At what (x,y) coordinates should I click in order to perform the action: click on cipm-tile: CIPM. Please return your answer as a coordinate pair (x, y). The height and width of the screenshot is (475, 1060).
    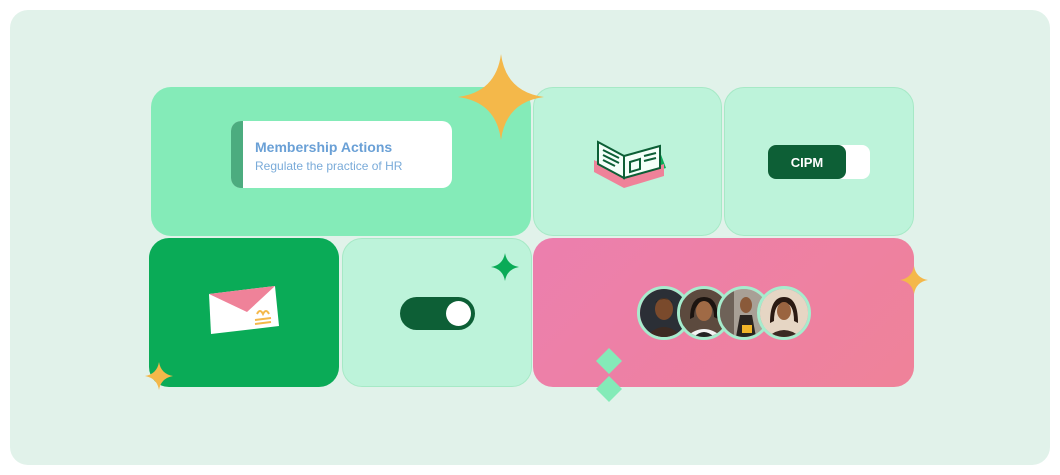
    Looking at the image, I should click on (819, 161).